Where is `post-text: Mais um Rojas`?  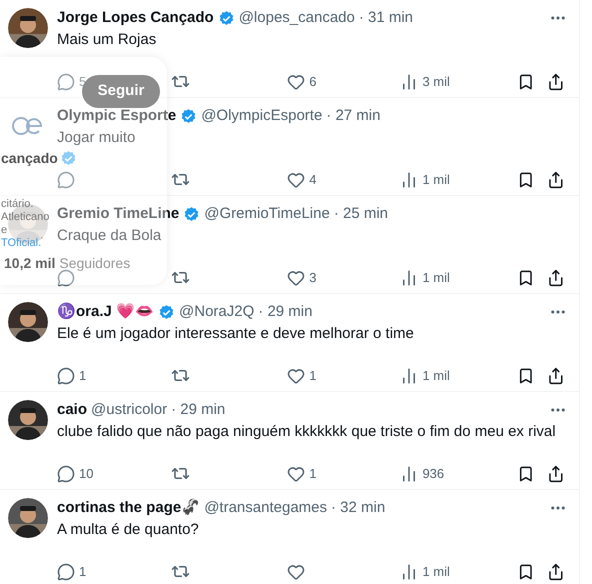 post-text: Mais um Rojas is located at coordinates (106, 40).